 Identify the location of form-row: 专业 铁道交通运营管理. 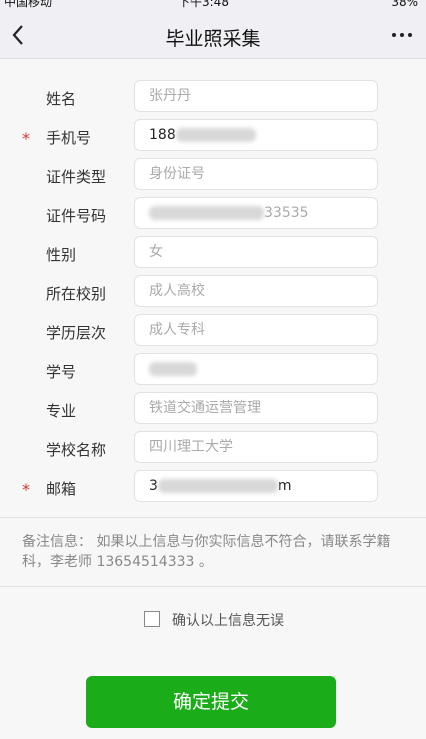
(213, 409).